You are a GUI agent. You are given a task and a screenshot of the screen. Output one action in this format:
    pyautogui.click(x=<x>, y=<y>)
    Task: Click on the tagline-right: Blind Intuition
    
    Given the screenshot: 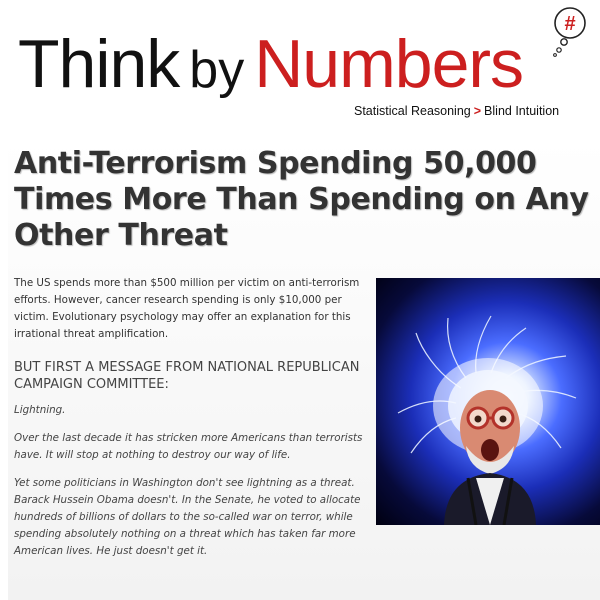 What is the action you would take?
    pyautogui.click(x=522, y=111)
    